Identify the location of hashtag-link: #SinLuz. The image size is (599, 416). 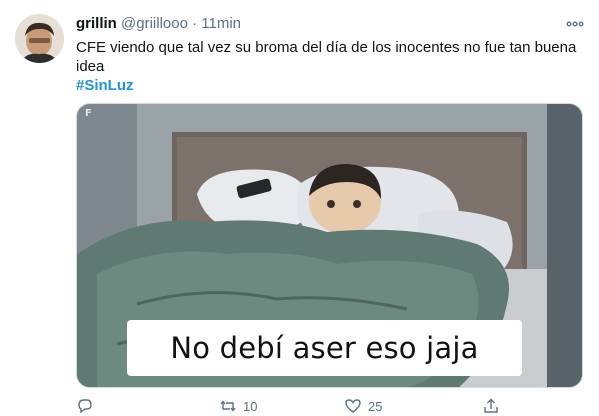
(105, 85).